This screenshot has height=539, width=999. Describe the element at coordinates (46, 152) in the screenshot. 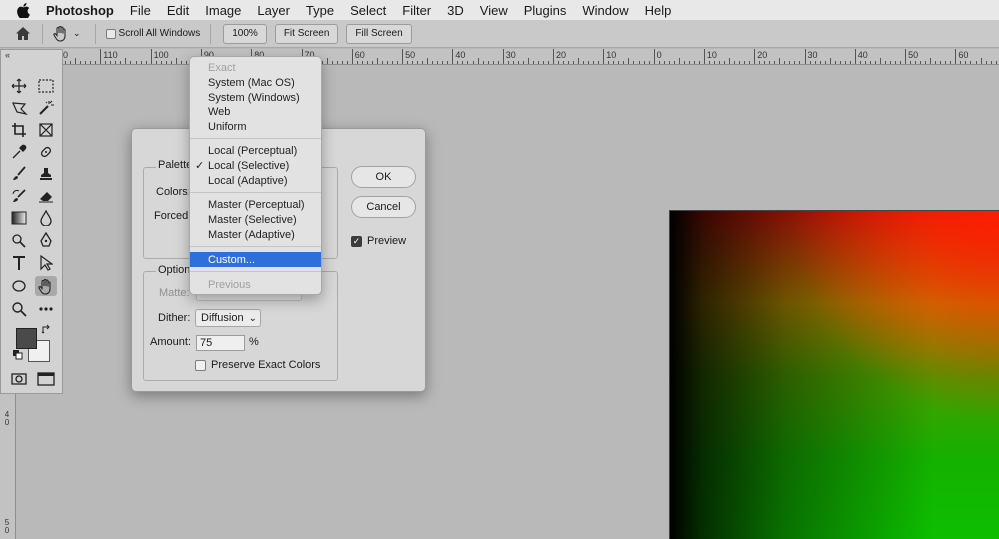

I see `healing-brush-tool-icon` at that location.